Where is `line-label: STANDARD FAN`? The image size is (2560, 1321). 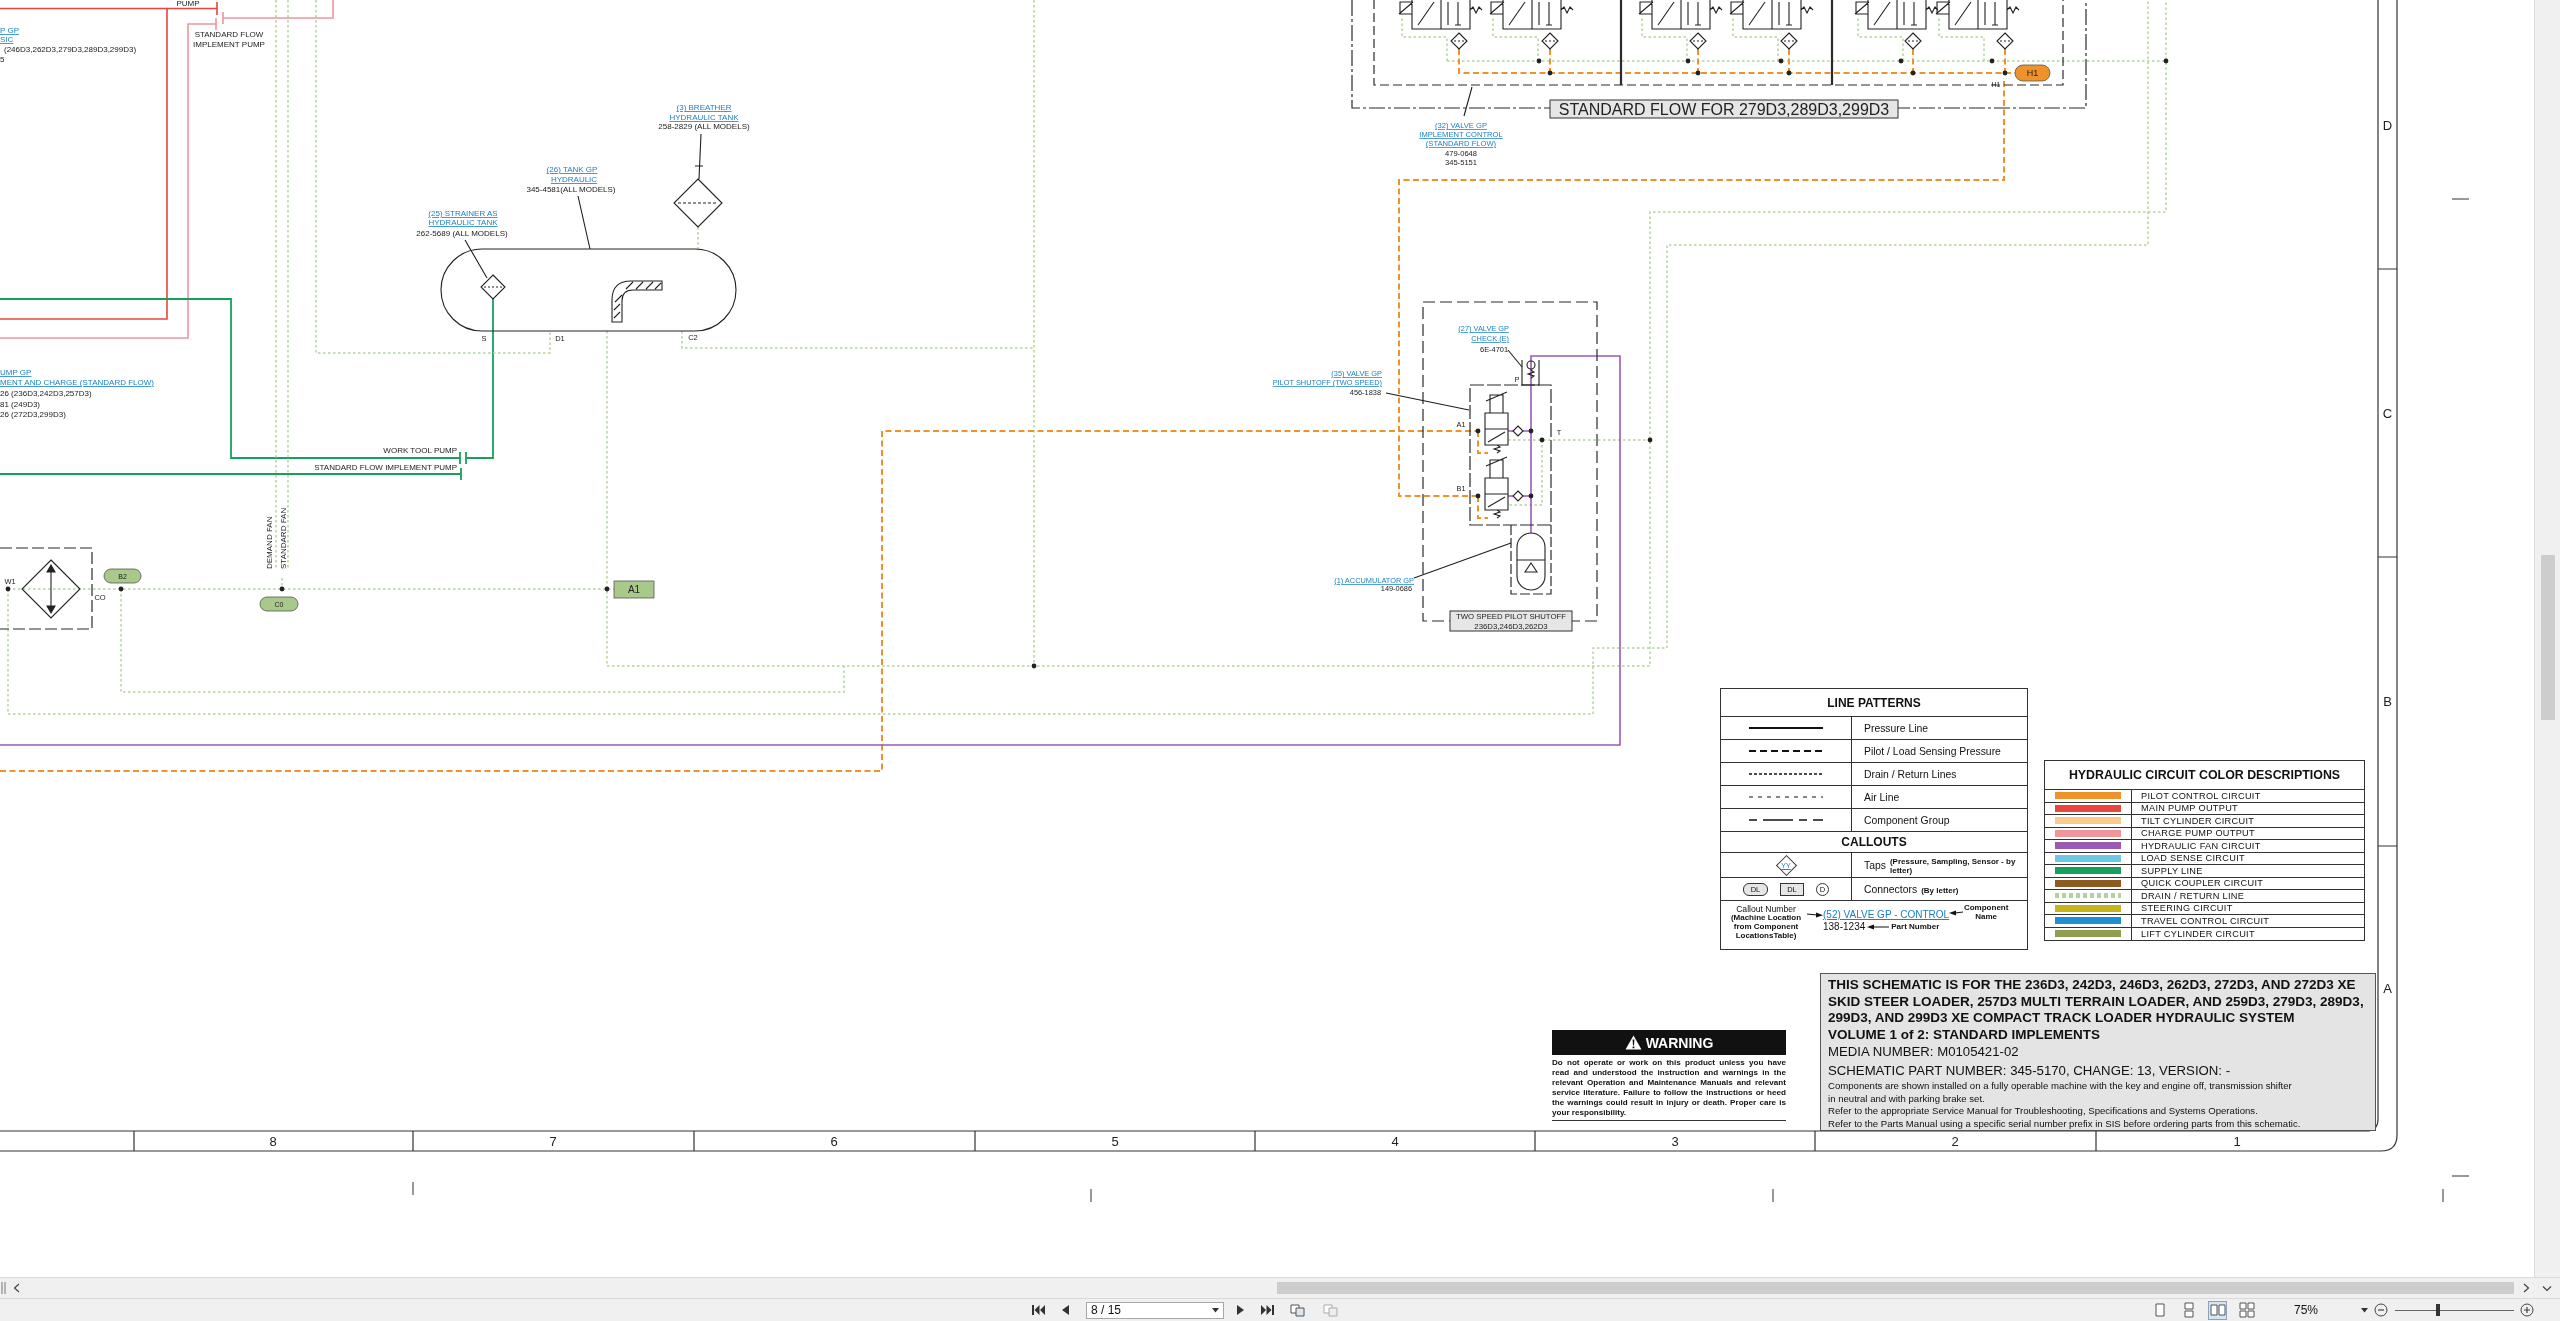
line-label: STANDARD FAN is located at coordinates (283, 538).